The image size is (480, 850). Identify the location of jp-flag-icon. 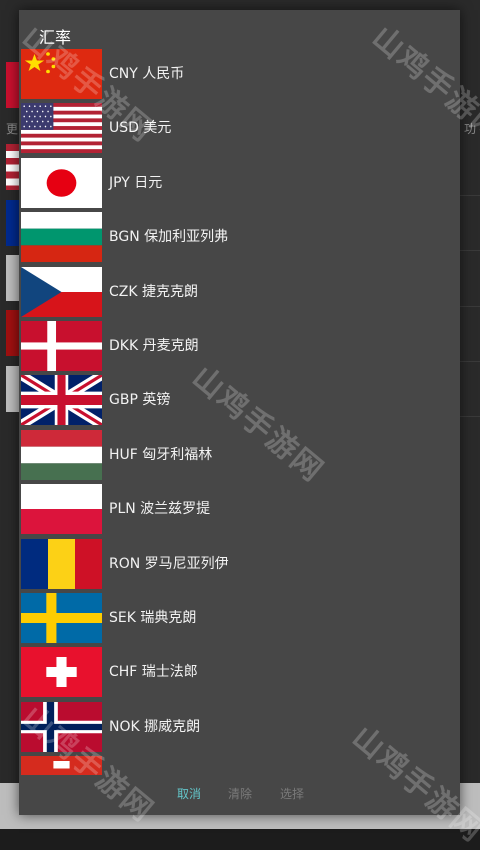
(61, 182).